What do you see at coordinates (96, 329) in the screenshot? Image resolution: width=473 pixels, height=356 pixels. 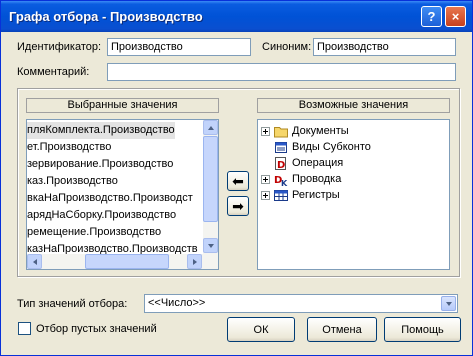 I see `empty-filter-label: Отбор пустых значений` at bounding box center [96, 329].